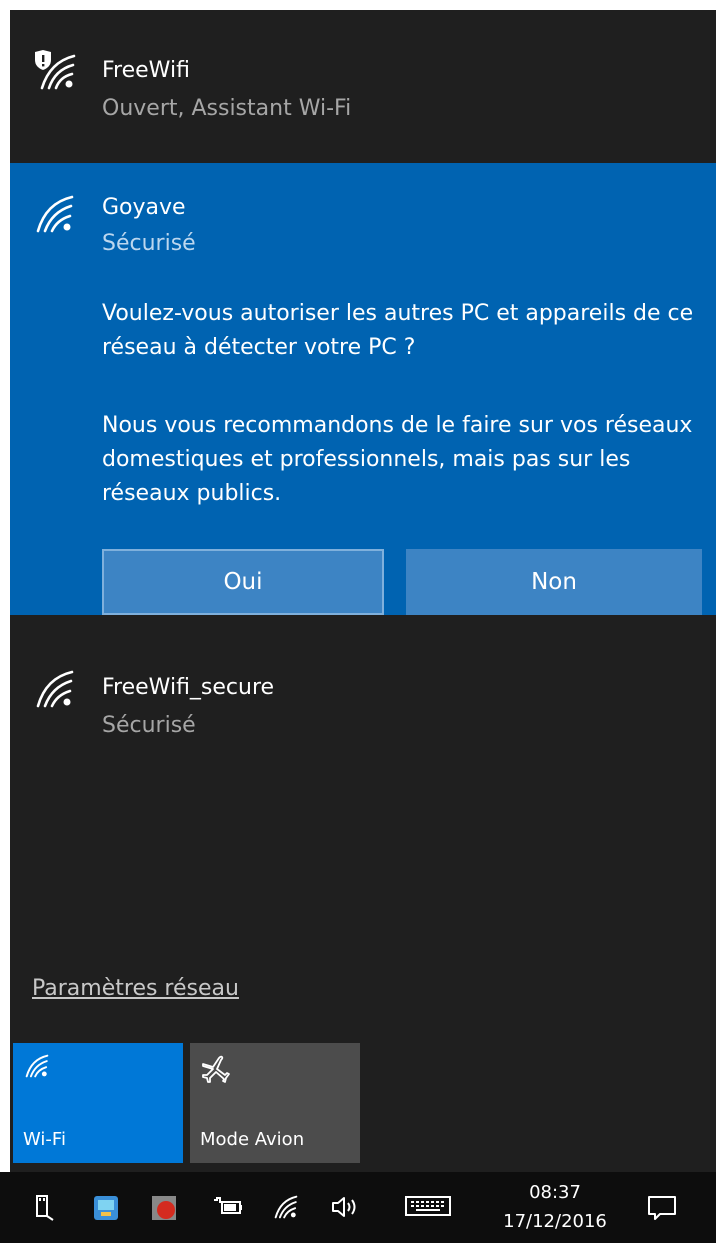 This screenshot has height=1243, width=716. Describe the element at coordinates (135, 988) in the screenshot. I see `network-settings-link: Paramètres réseau` at that location.